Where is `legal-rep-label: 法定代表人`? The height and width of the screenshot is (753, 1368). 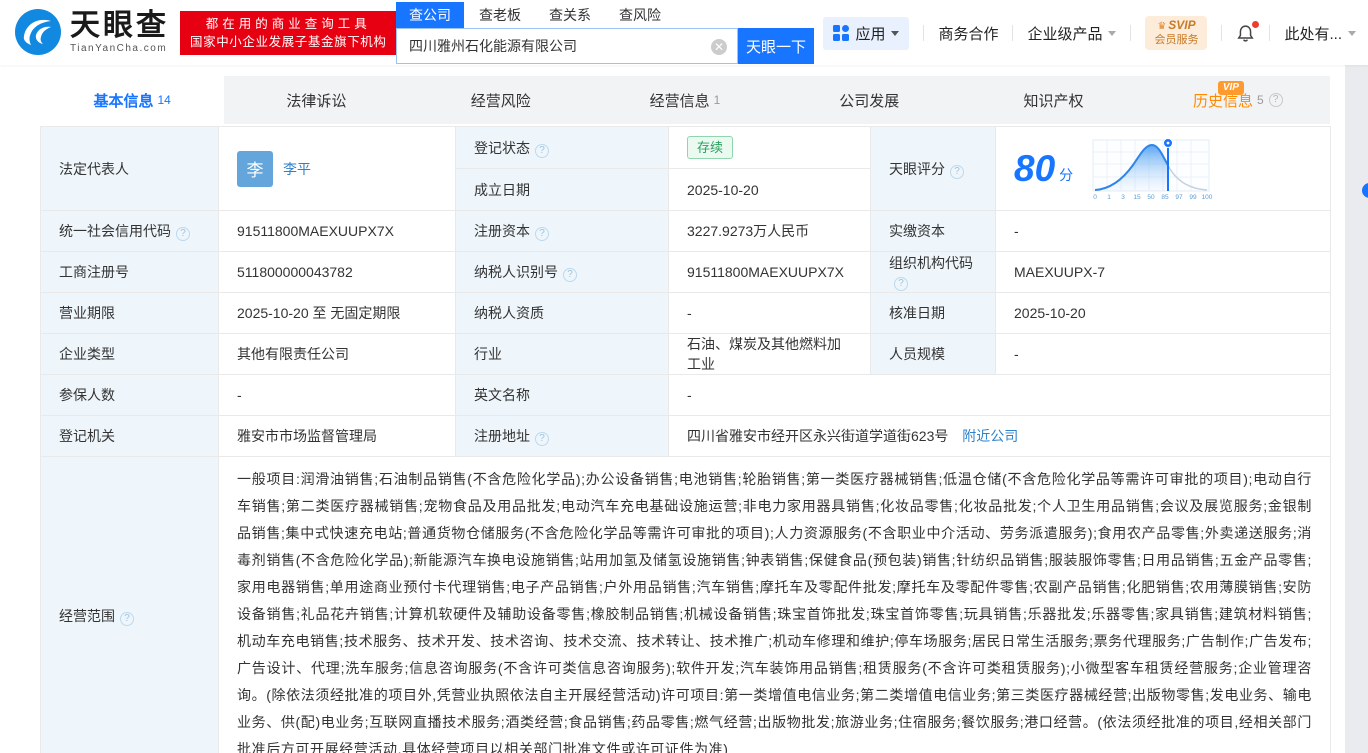
legal-rep-label: 法定代表人 is located at coordinates (129, 168).